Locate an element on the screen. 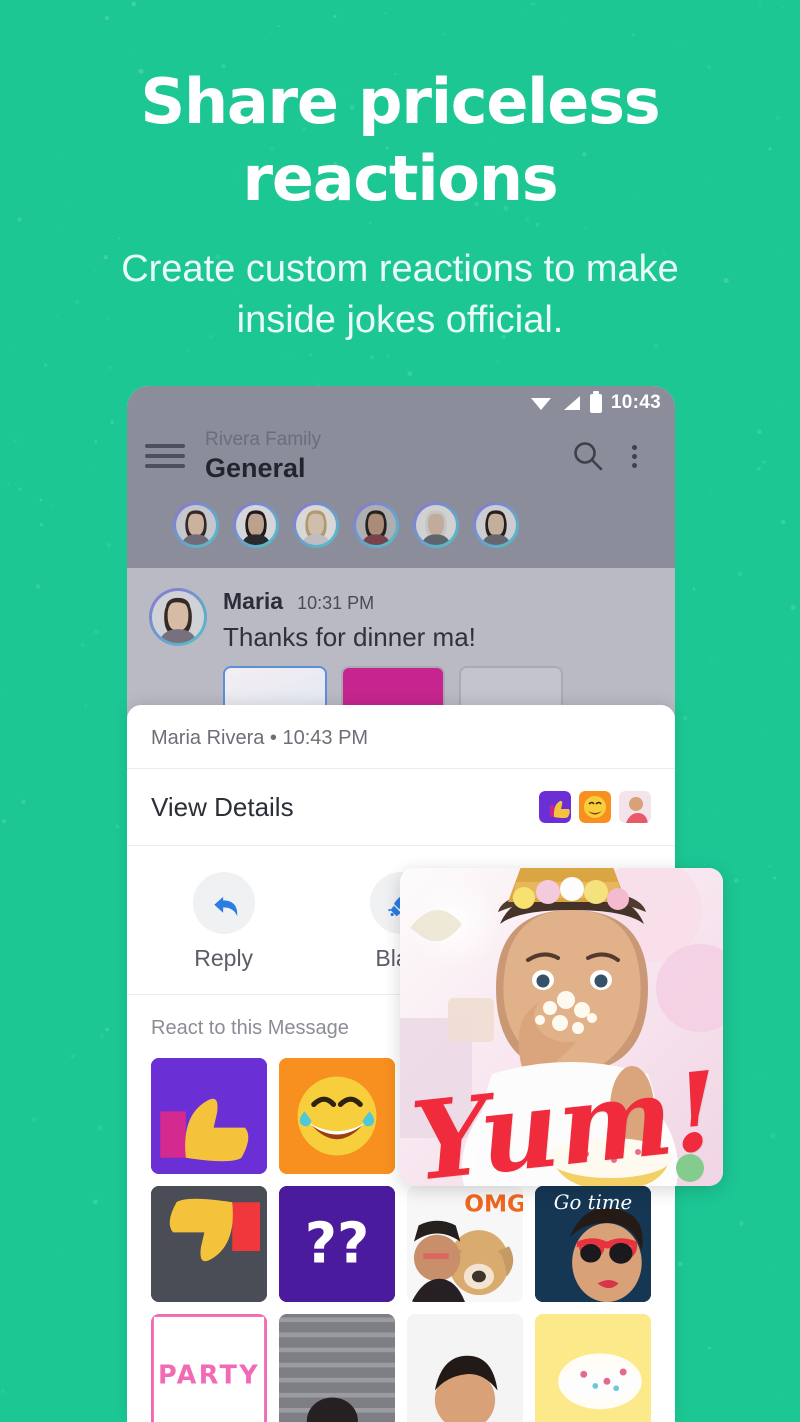  app-bar: Rivera Family General is located at coordinates (401, 494).